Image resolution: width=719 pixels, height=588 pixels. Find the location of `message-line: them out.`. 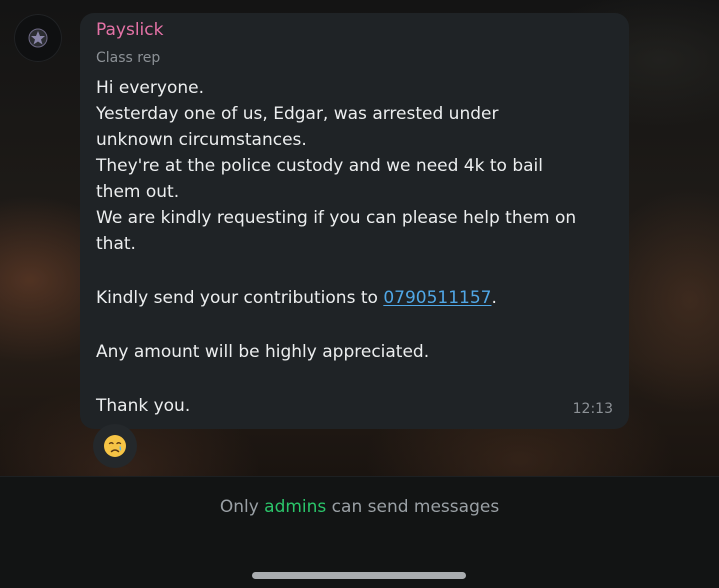

message-line: them out. is located at coordinates (138, 192).